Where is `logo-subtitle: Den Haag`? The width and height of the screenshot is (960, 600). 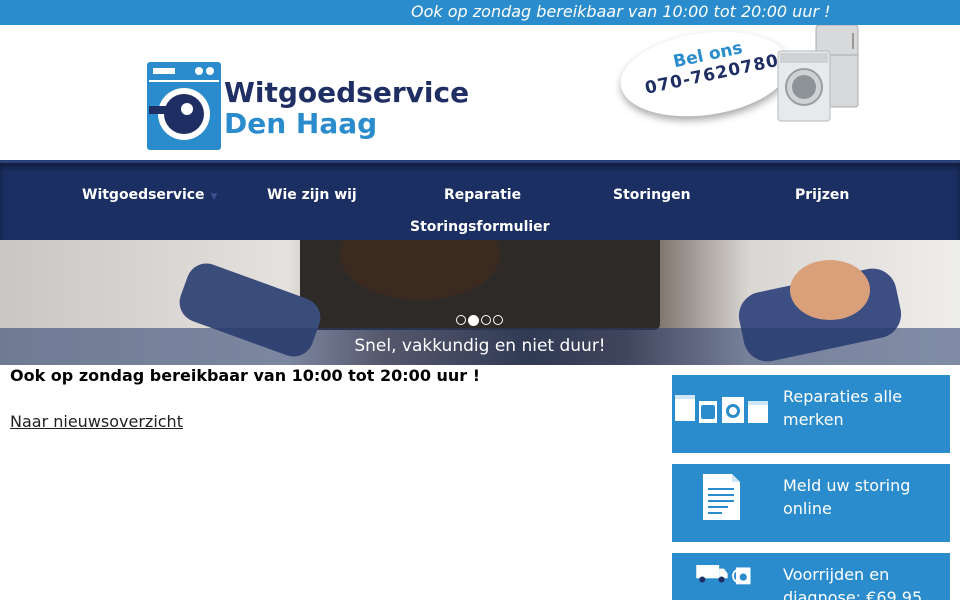
logo-subtitle: Den Haag is located at coordinates (301, 123).